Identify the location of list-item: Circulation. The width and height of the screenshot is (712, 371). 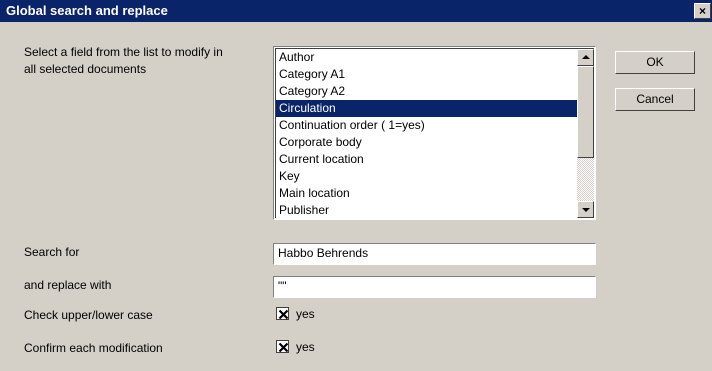
(426, 108).